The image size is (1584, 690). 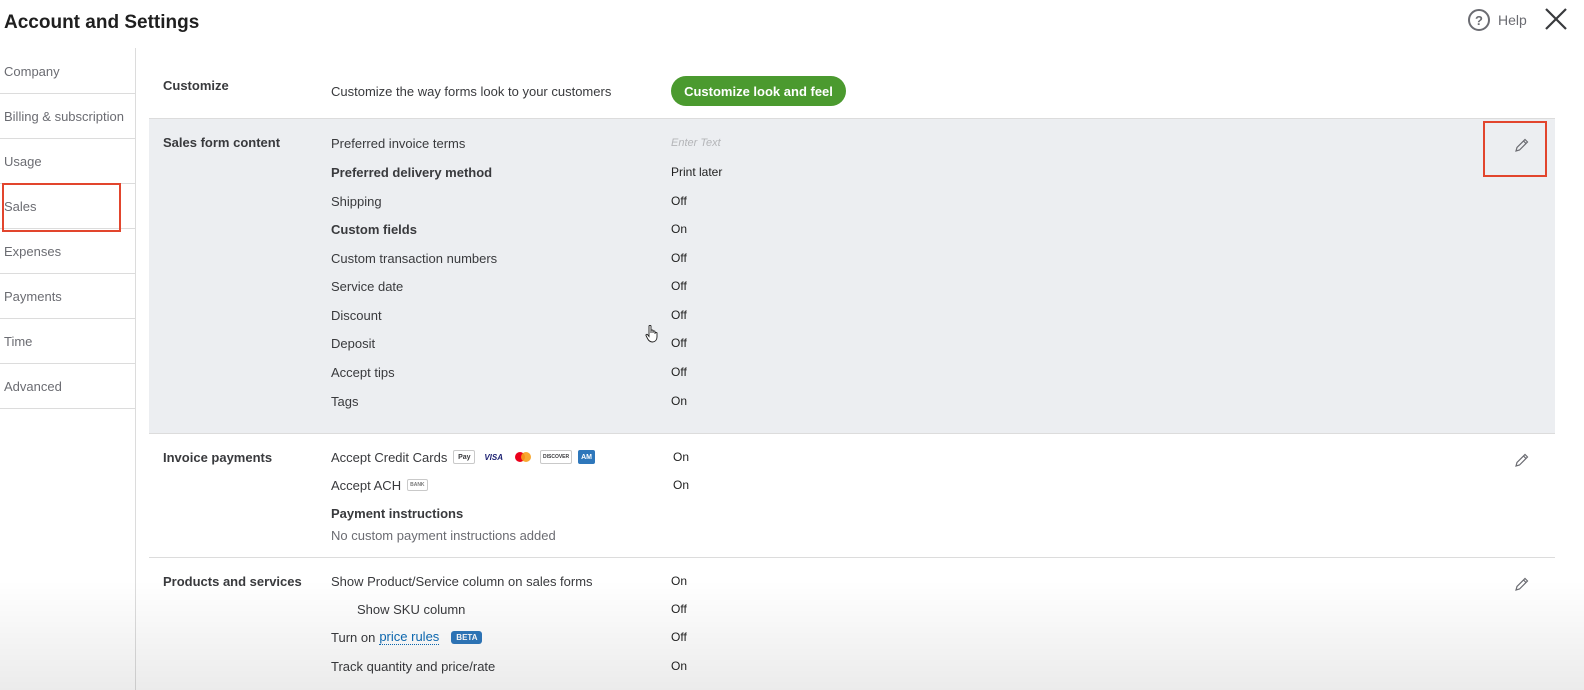 What do you see at coordinates (931, 513) in the screenshot?
I see `payment-instructions-title-row: Payment instructions` at bounding box center [931, 513].